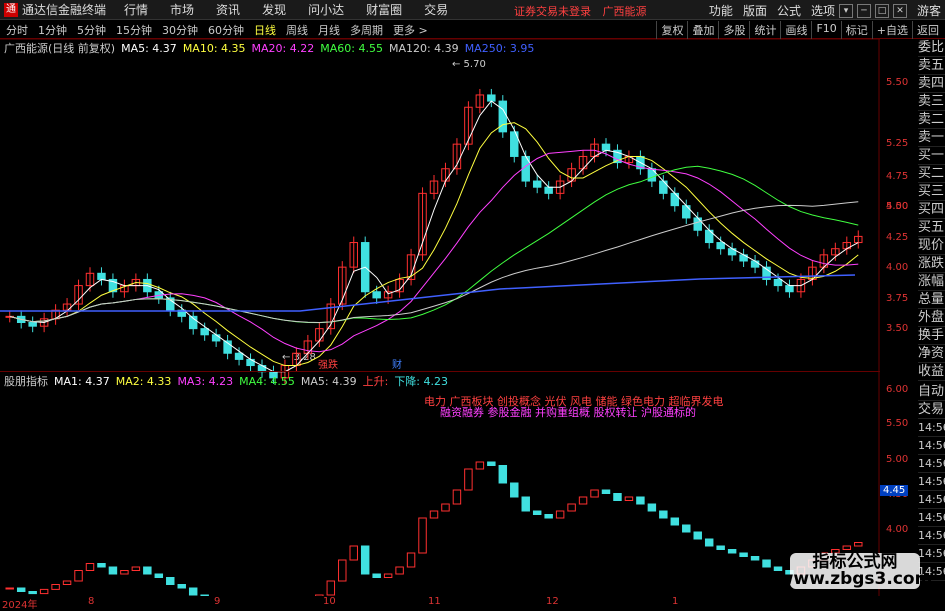  What do you see at coordinates (825, 30) in the screenshot?
I see `f10-button: F10` at bounding box center [825, 30].